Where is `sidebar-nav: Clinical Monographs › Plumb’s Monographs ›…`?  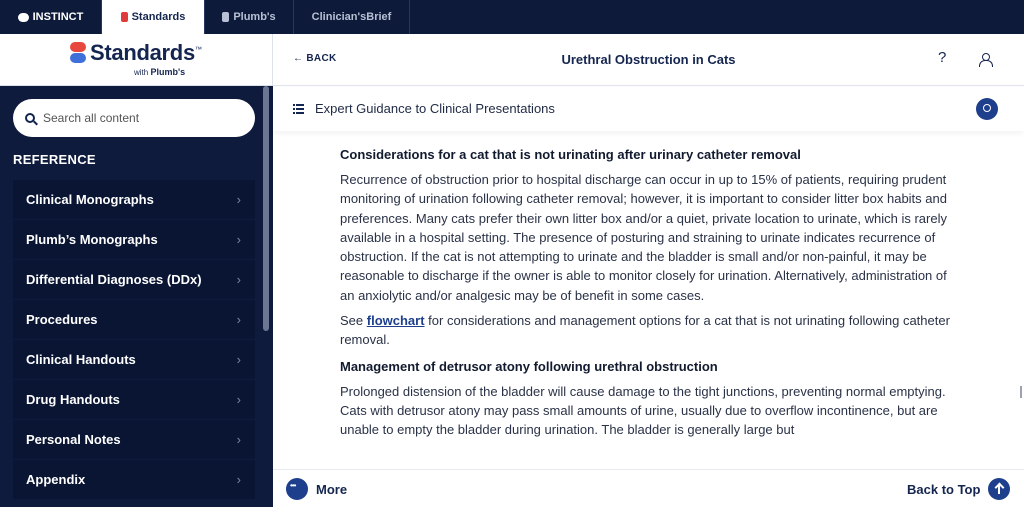 sidebar-nav: Clinical Monographs › Plumb’s Monographs ›… is located at coordinates (134, 340).